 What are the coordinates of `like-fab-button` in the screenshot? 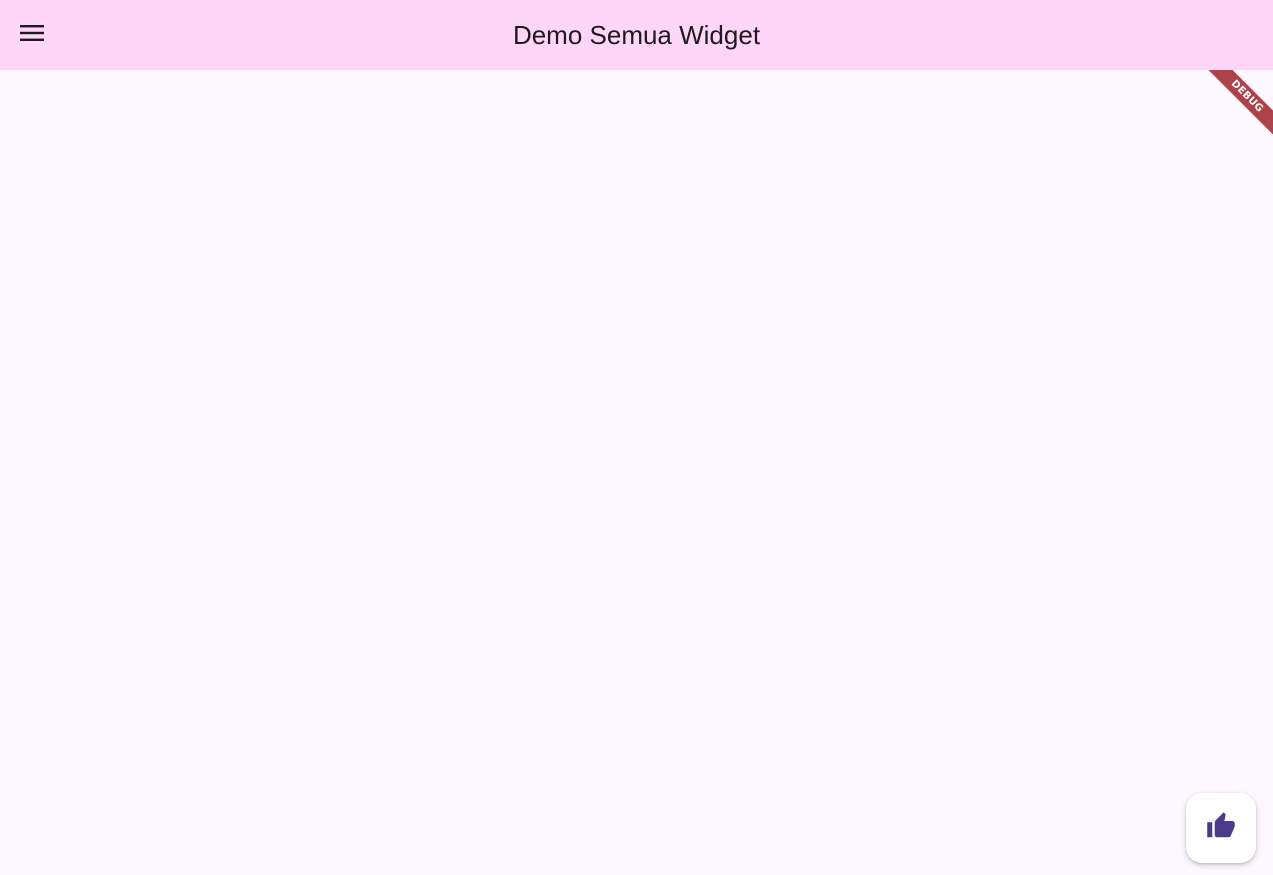 It's located at (1221, 828).